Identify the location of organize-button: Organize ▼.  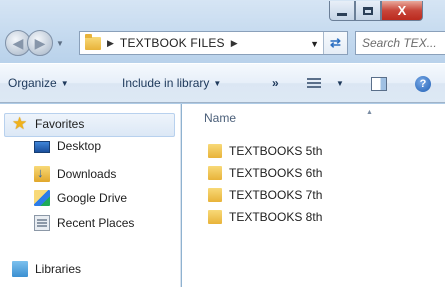
(38, 83).